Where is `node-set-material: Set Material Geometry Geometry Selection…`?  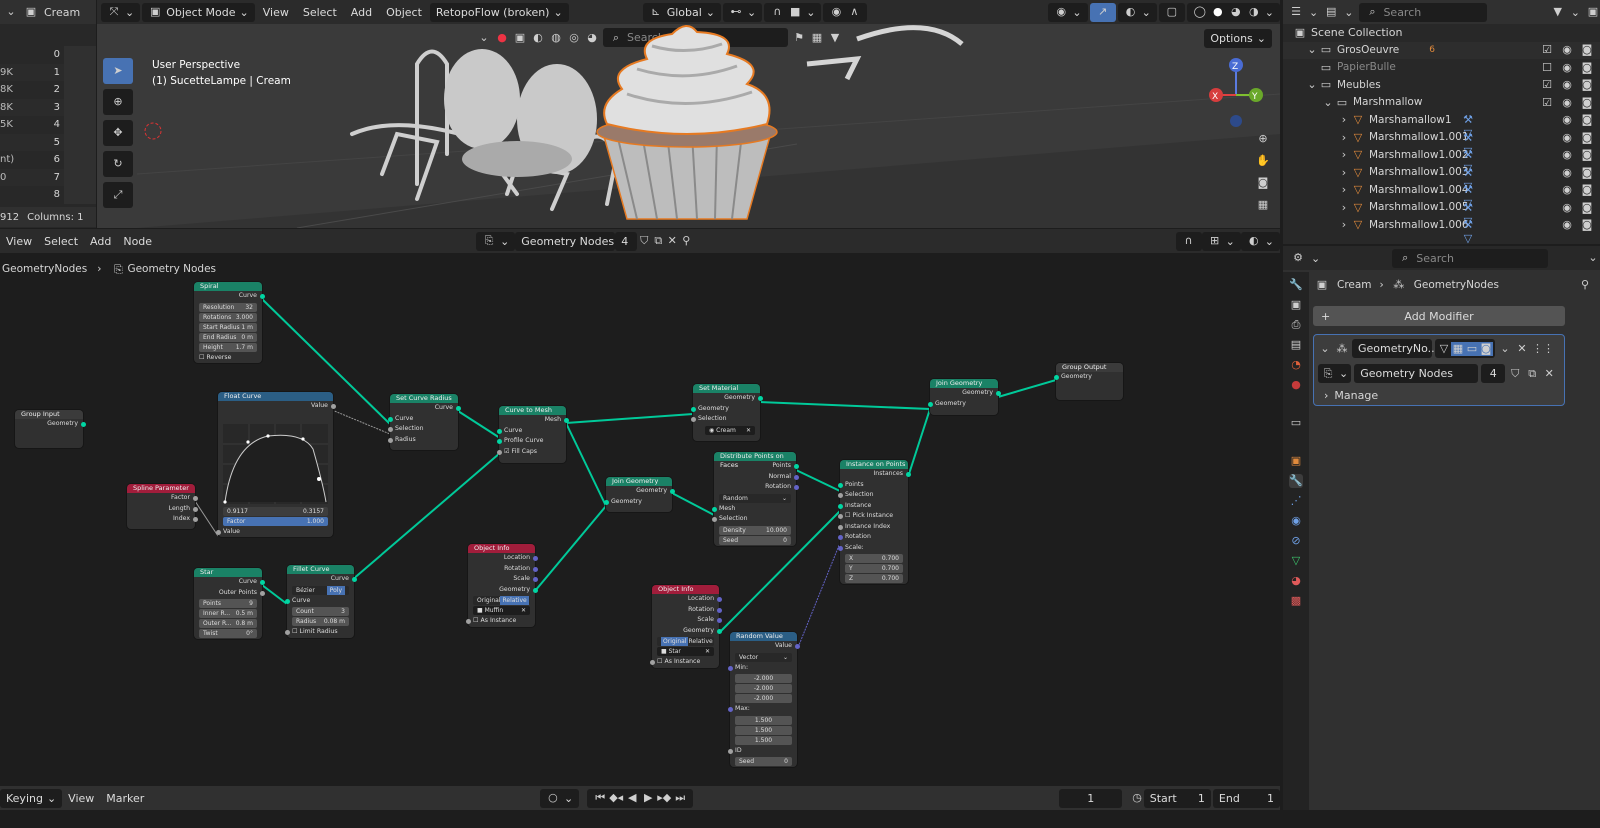 node-set-material: Set Material Geometry Geometry Selection… is located at coordinates (726, 412).